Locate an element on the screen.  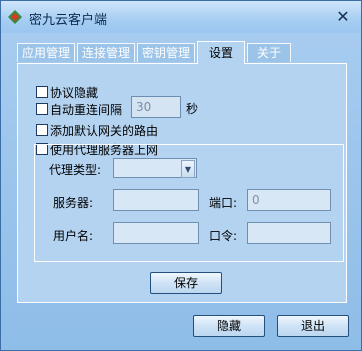
exit-button: 退出 is located at coordinates (313, 326).